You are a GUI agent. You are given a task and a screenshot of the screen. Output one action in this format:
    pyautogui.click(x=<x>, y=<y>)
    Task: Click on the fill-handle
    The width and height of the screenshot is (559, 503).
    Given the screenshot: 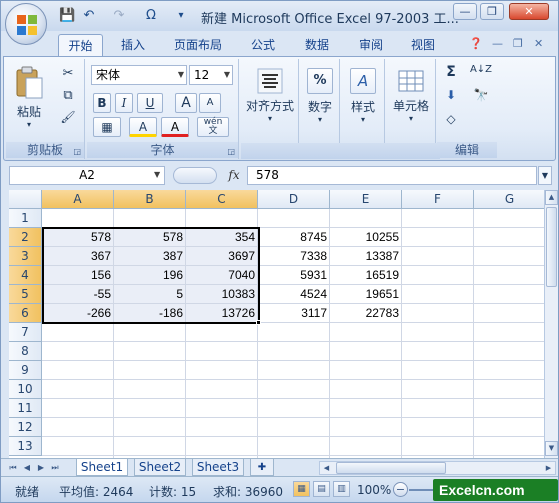 What is the action you would take?
    pyautogui.click(x=258, y=322)
    